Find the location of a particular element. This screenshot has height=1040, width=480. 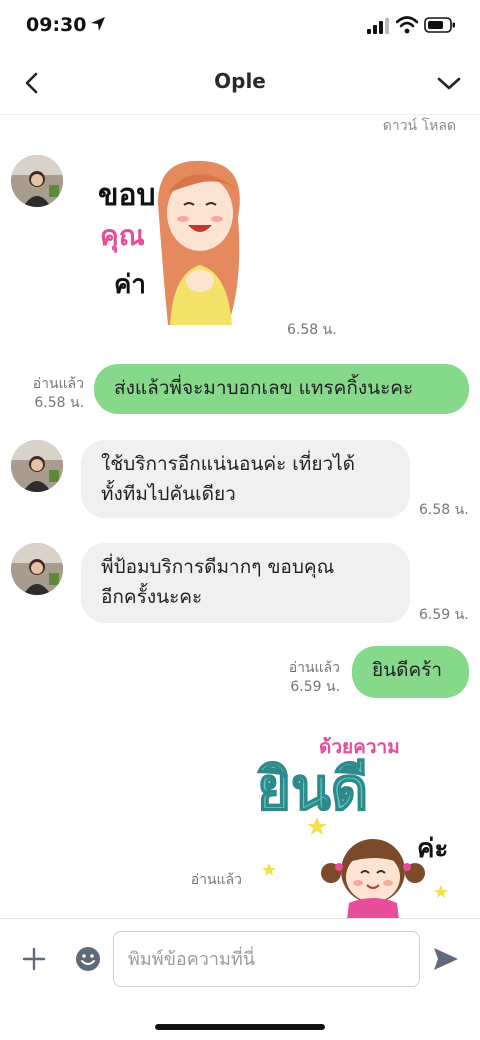

chat-header: Ople is located at coordinates (240, 83).